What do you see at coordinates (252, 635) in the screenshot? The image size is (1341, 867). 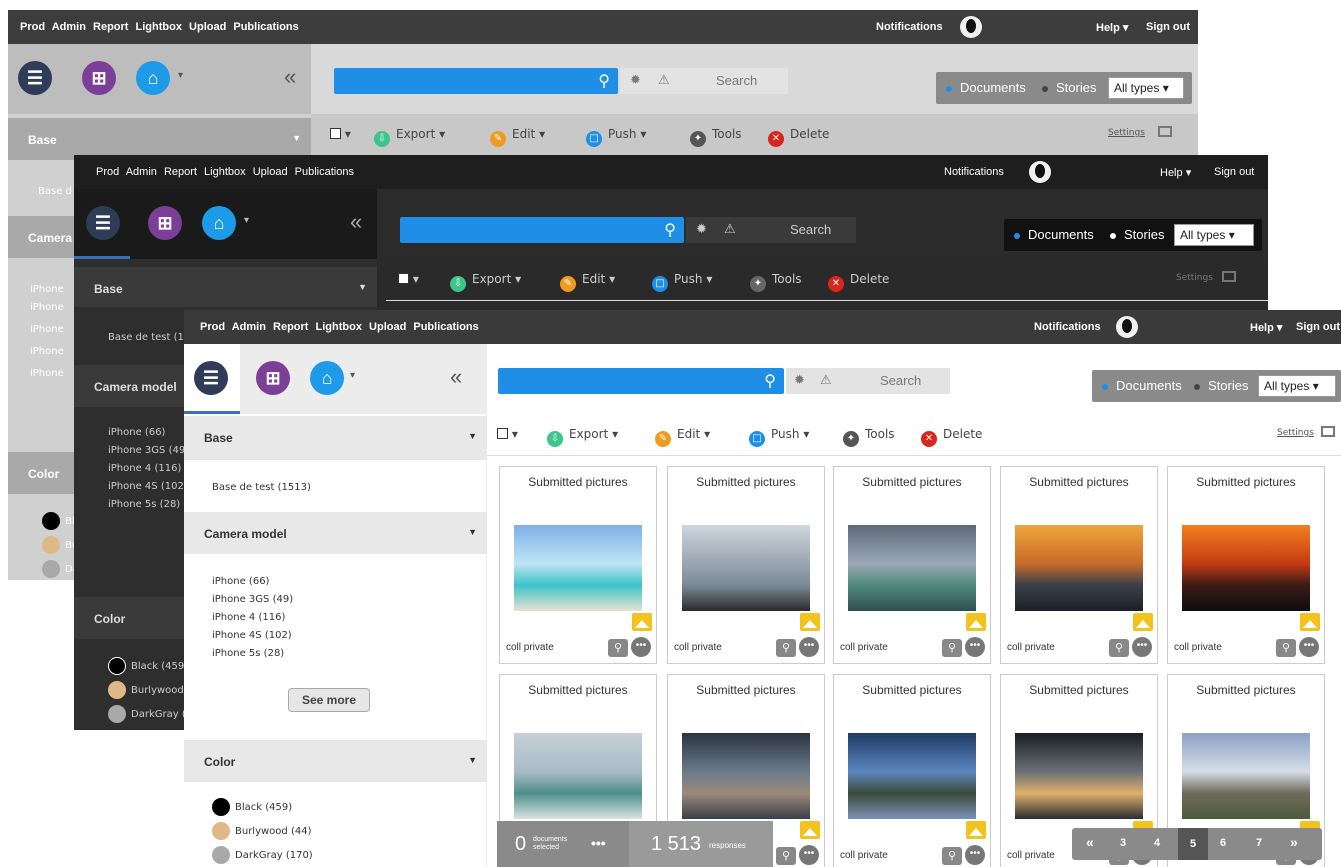 I see `list-item: iPhone 4S (102)` at bounding box center [252, 635].